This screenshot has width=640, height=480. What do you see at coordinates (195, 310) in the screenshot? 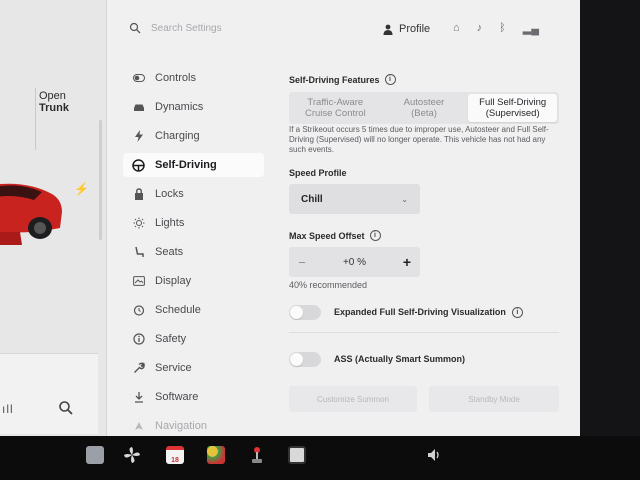
I see `sidebar-item-schedule: Schedule` at bounding box center [195, 310].